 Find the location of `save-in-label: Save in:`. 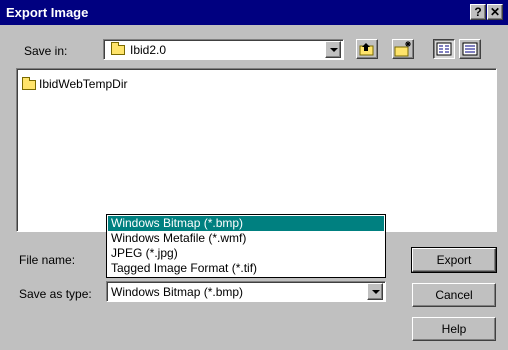

save-in-label: Save in: is located at coordinates (46, 51).